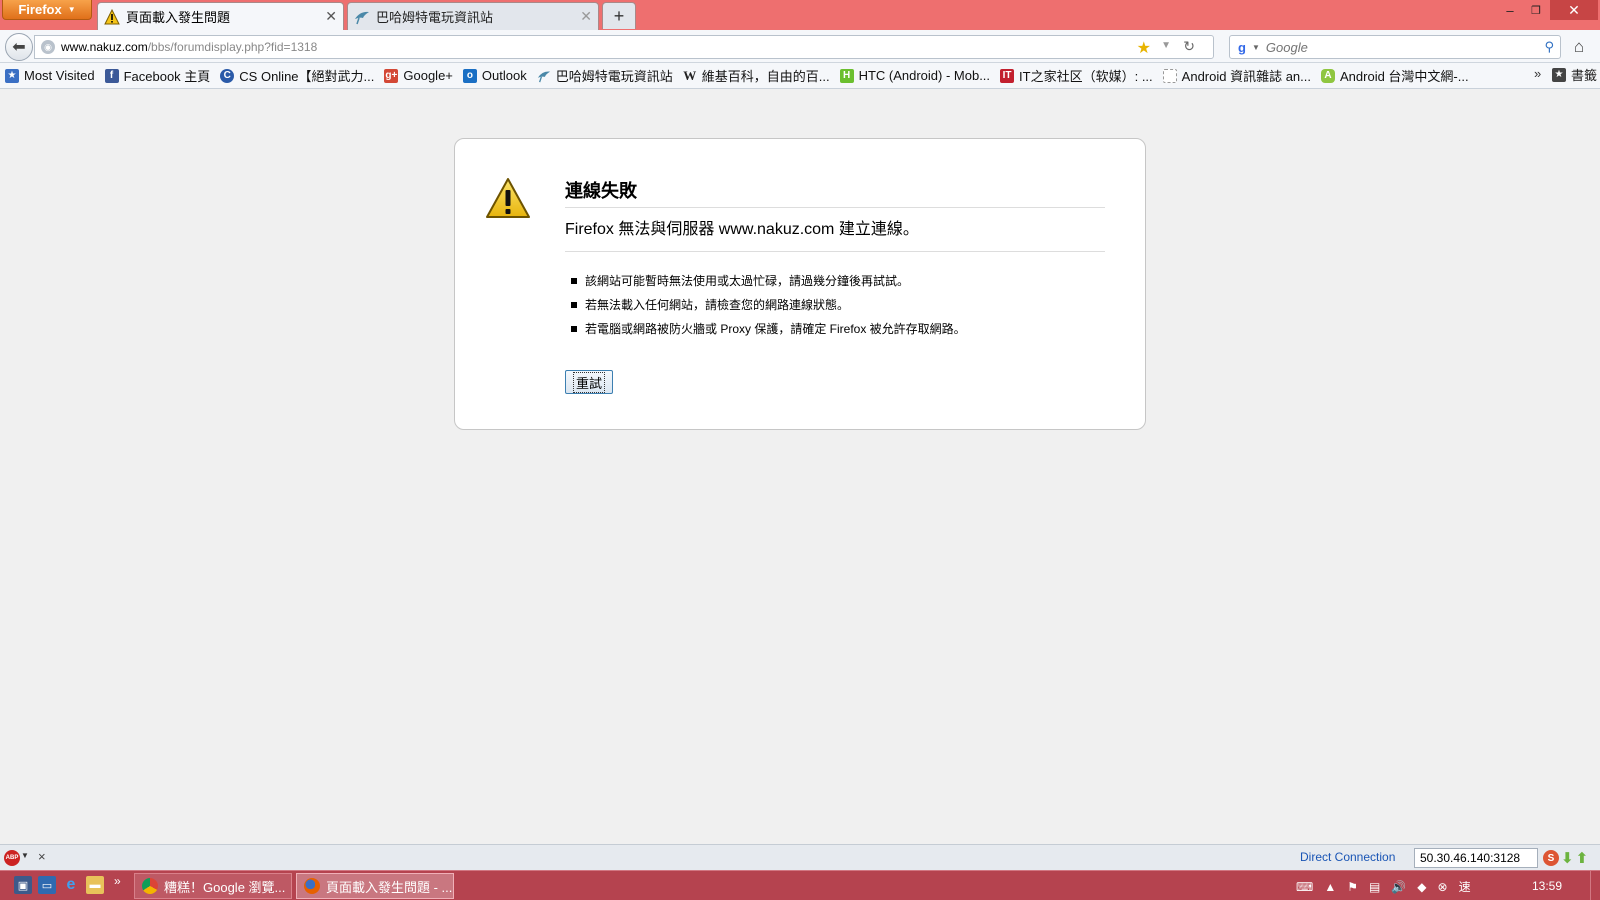 The width and height of the screenshot is (1600, 900). Describe the element at coordinates (1242, 47) in the screenshot. I see `google-icon: g` at that location.